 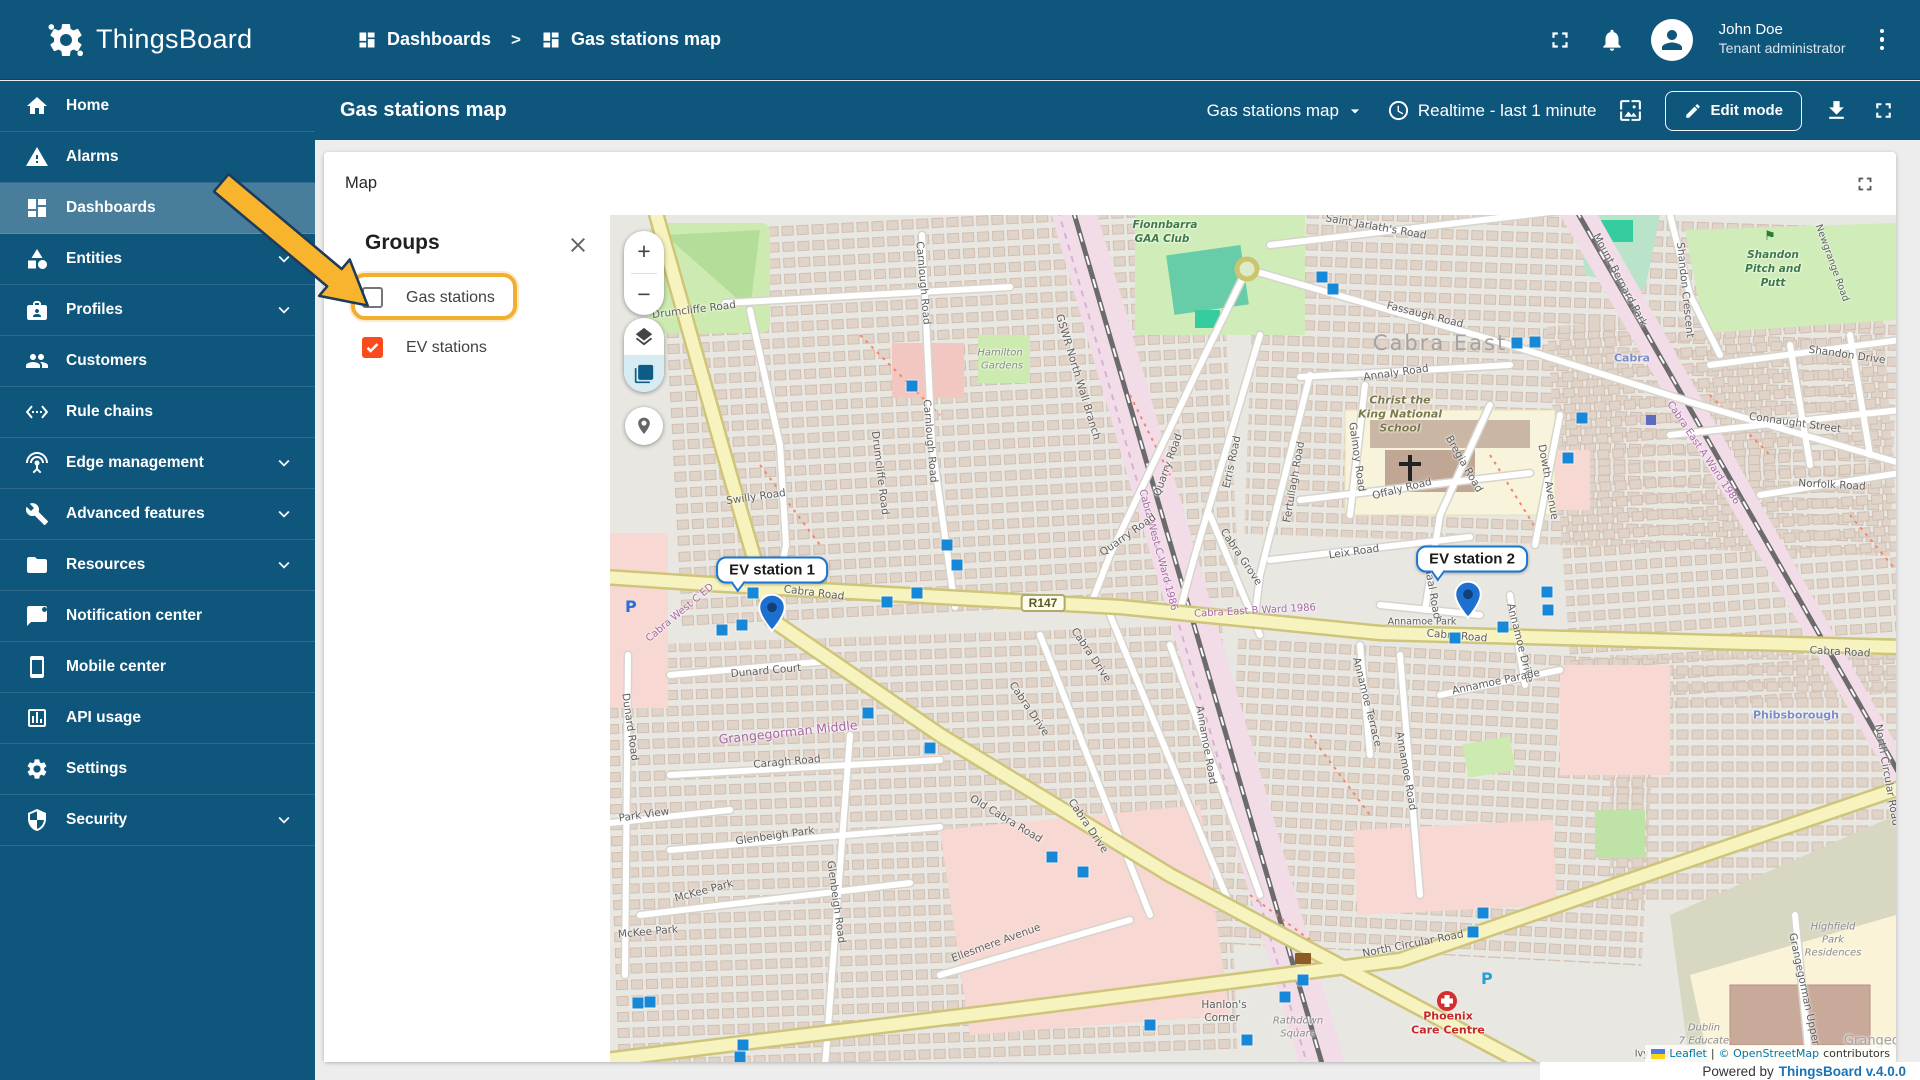 I want to click on sidebar-item-profiles: Profiles, so click(x=157, y=310).